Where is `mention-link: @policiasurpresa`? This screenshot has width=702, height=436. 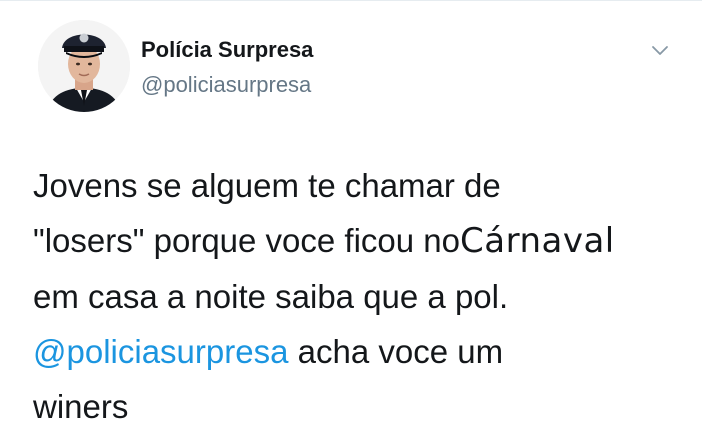
mention-link: @policiasurpresa is located at coordinates (160, 351).